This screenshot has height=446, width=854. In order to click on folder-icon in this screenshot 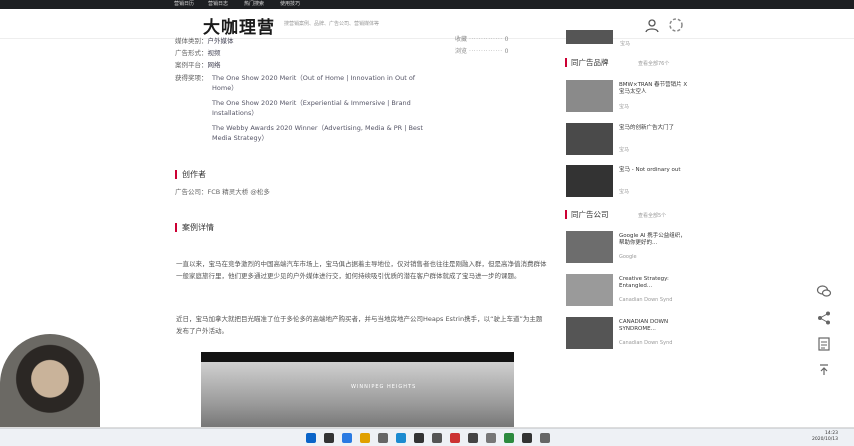, I will do `click(365, 438)`.